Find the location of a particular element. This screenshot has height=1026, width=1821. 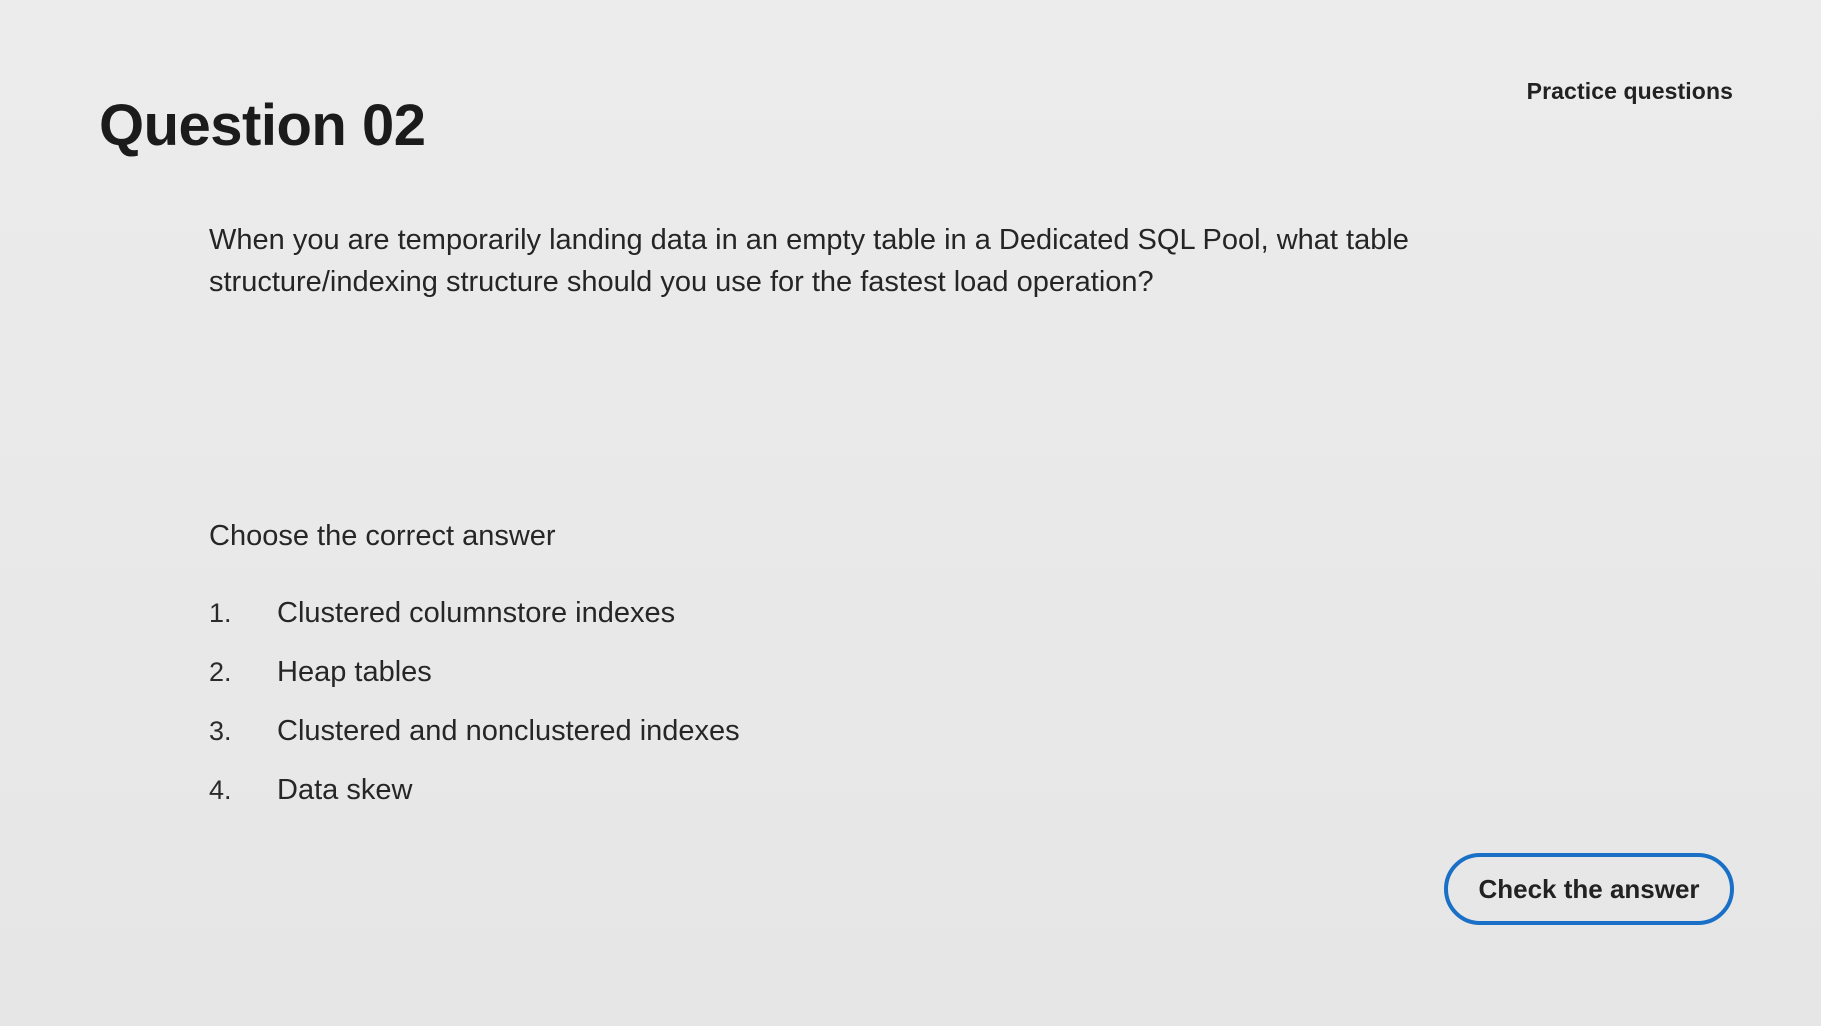

answer-option-3: 3. Clustered and nonclustered indexes is located at coordinates (474, 731).